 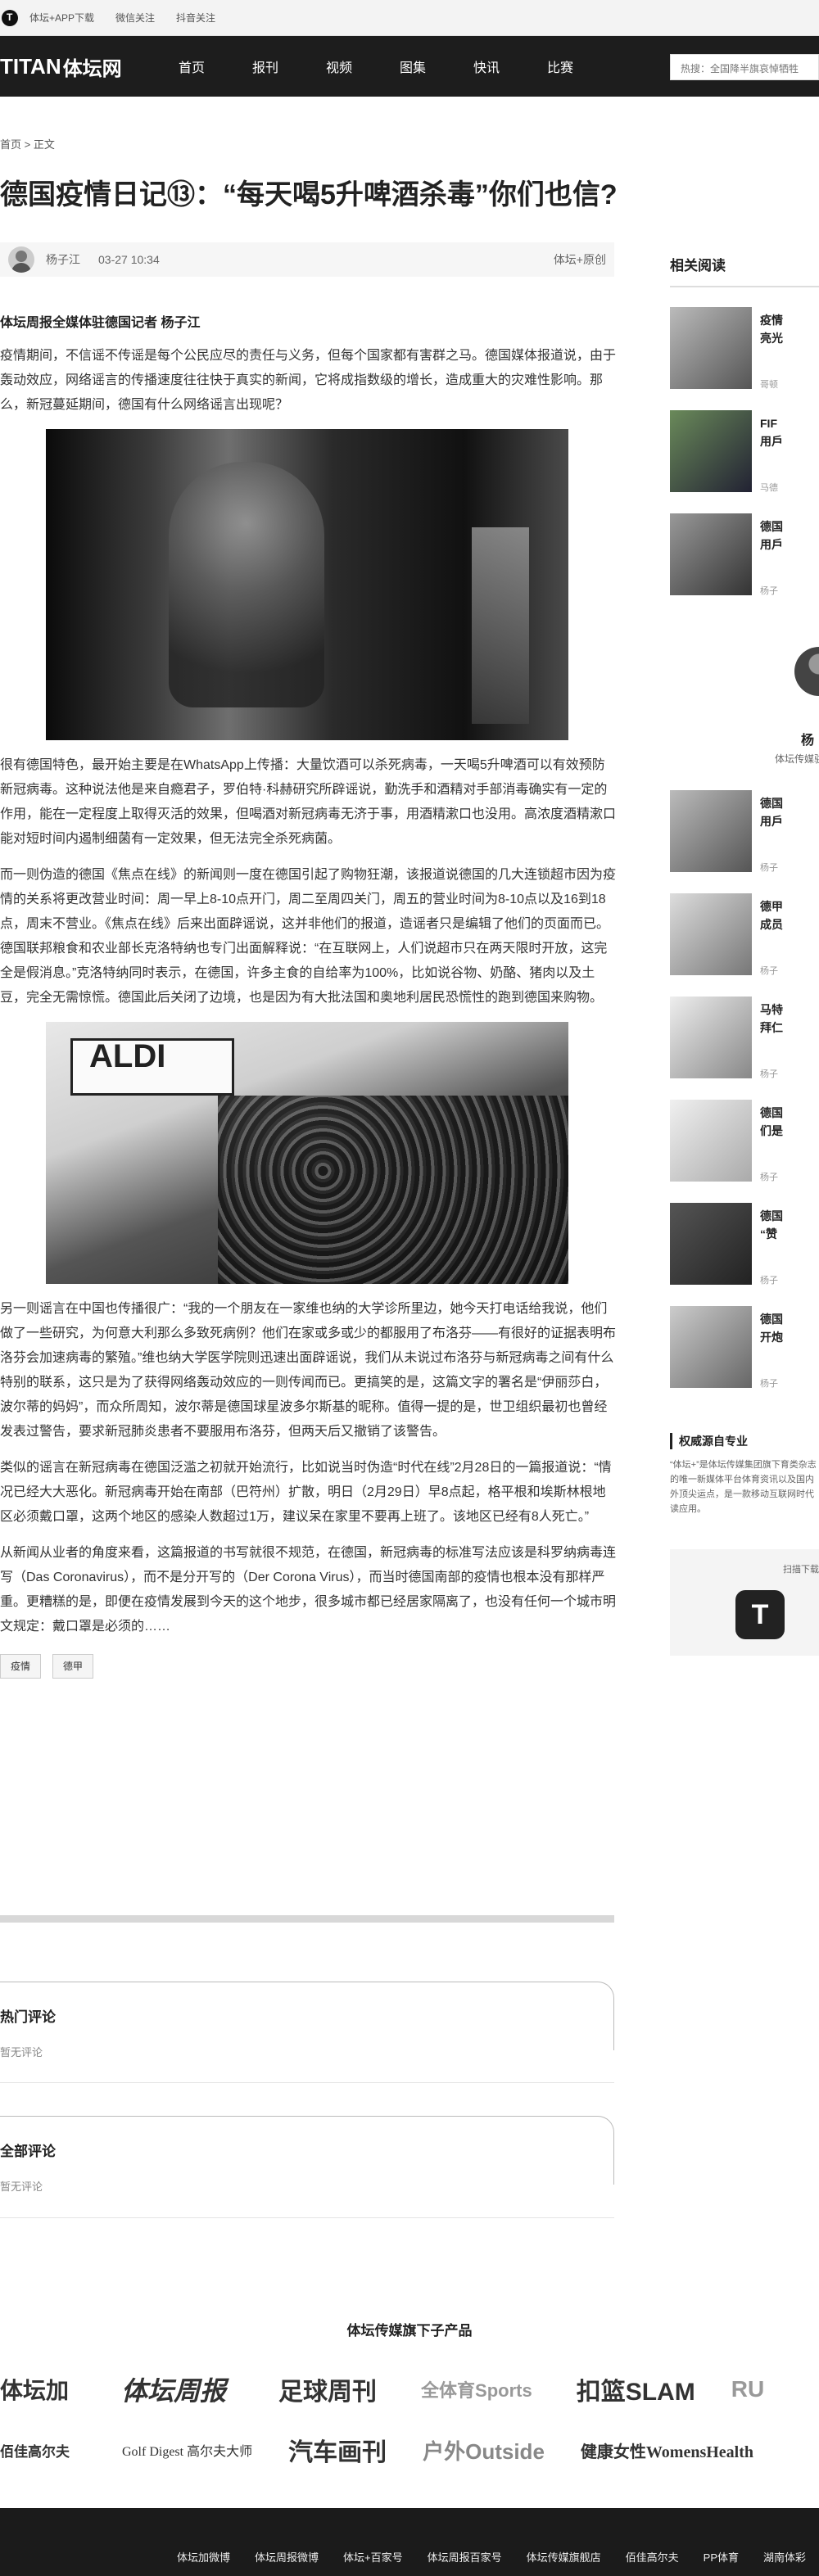 I want to click on author-avatar, so click(x=21, y=259).